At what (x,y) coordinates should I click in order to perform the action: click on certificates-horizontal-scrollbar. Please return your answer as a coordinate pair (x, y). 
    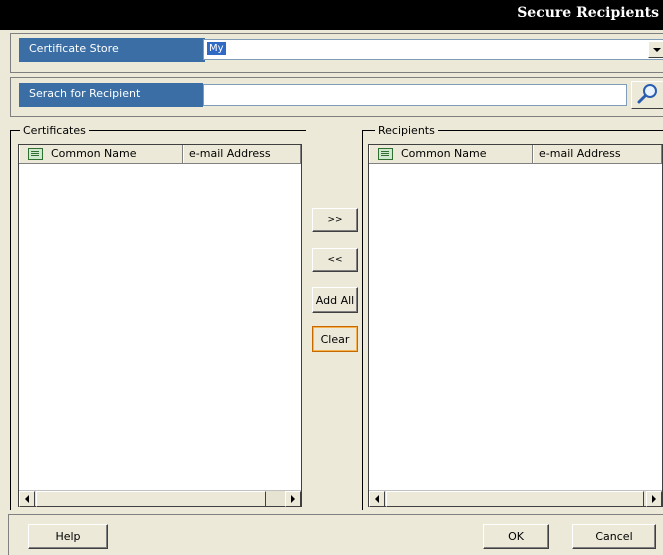
    Looking at the image, I should click on (160, 498).